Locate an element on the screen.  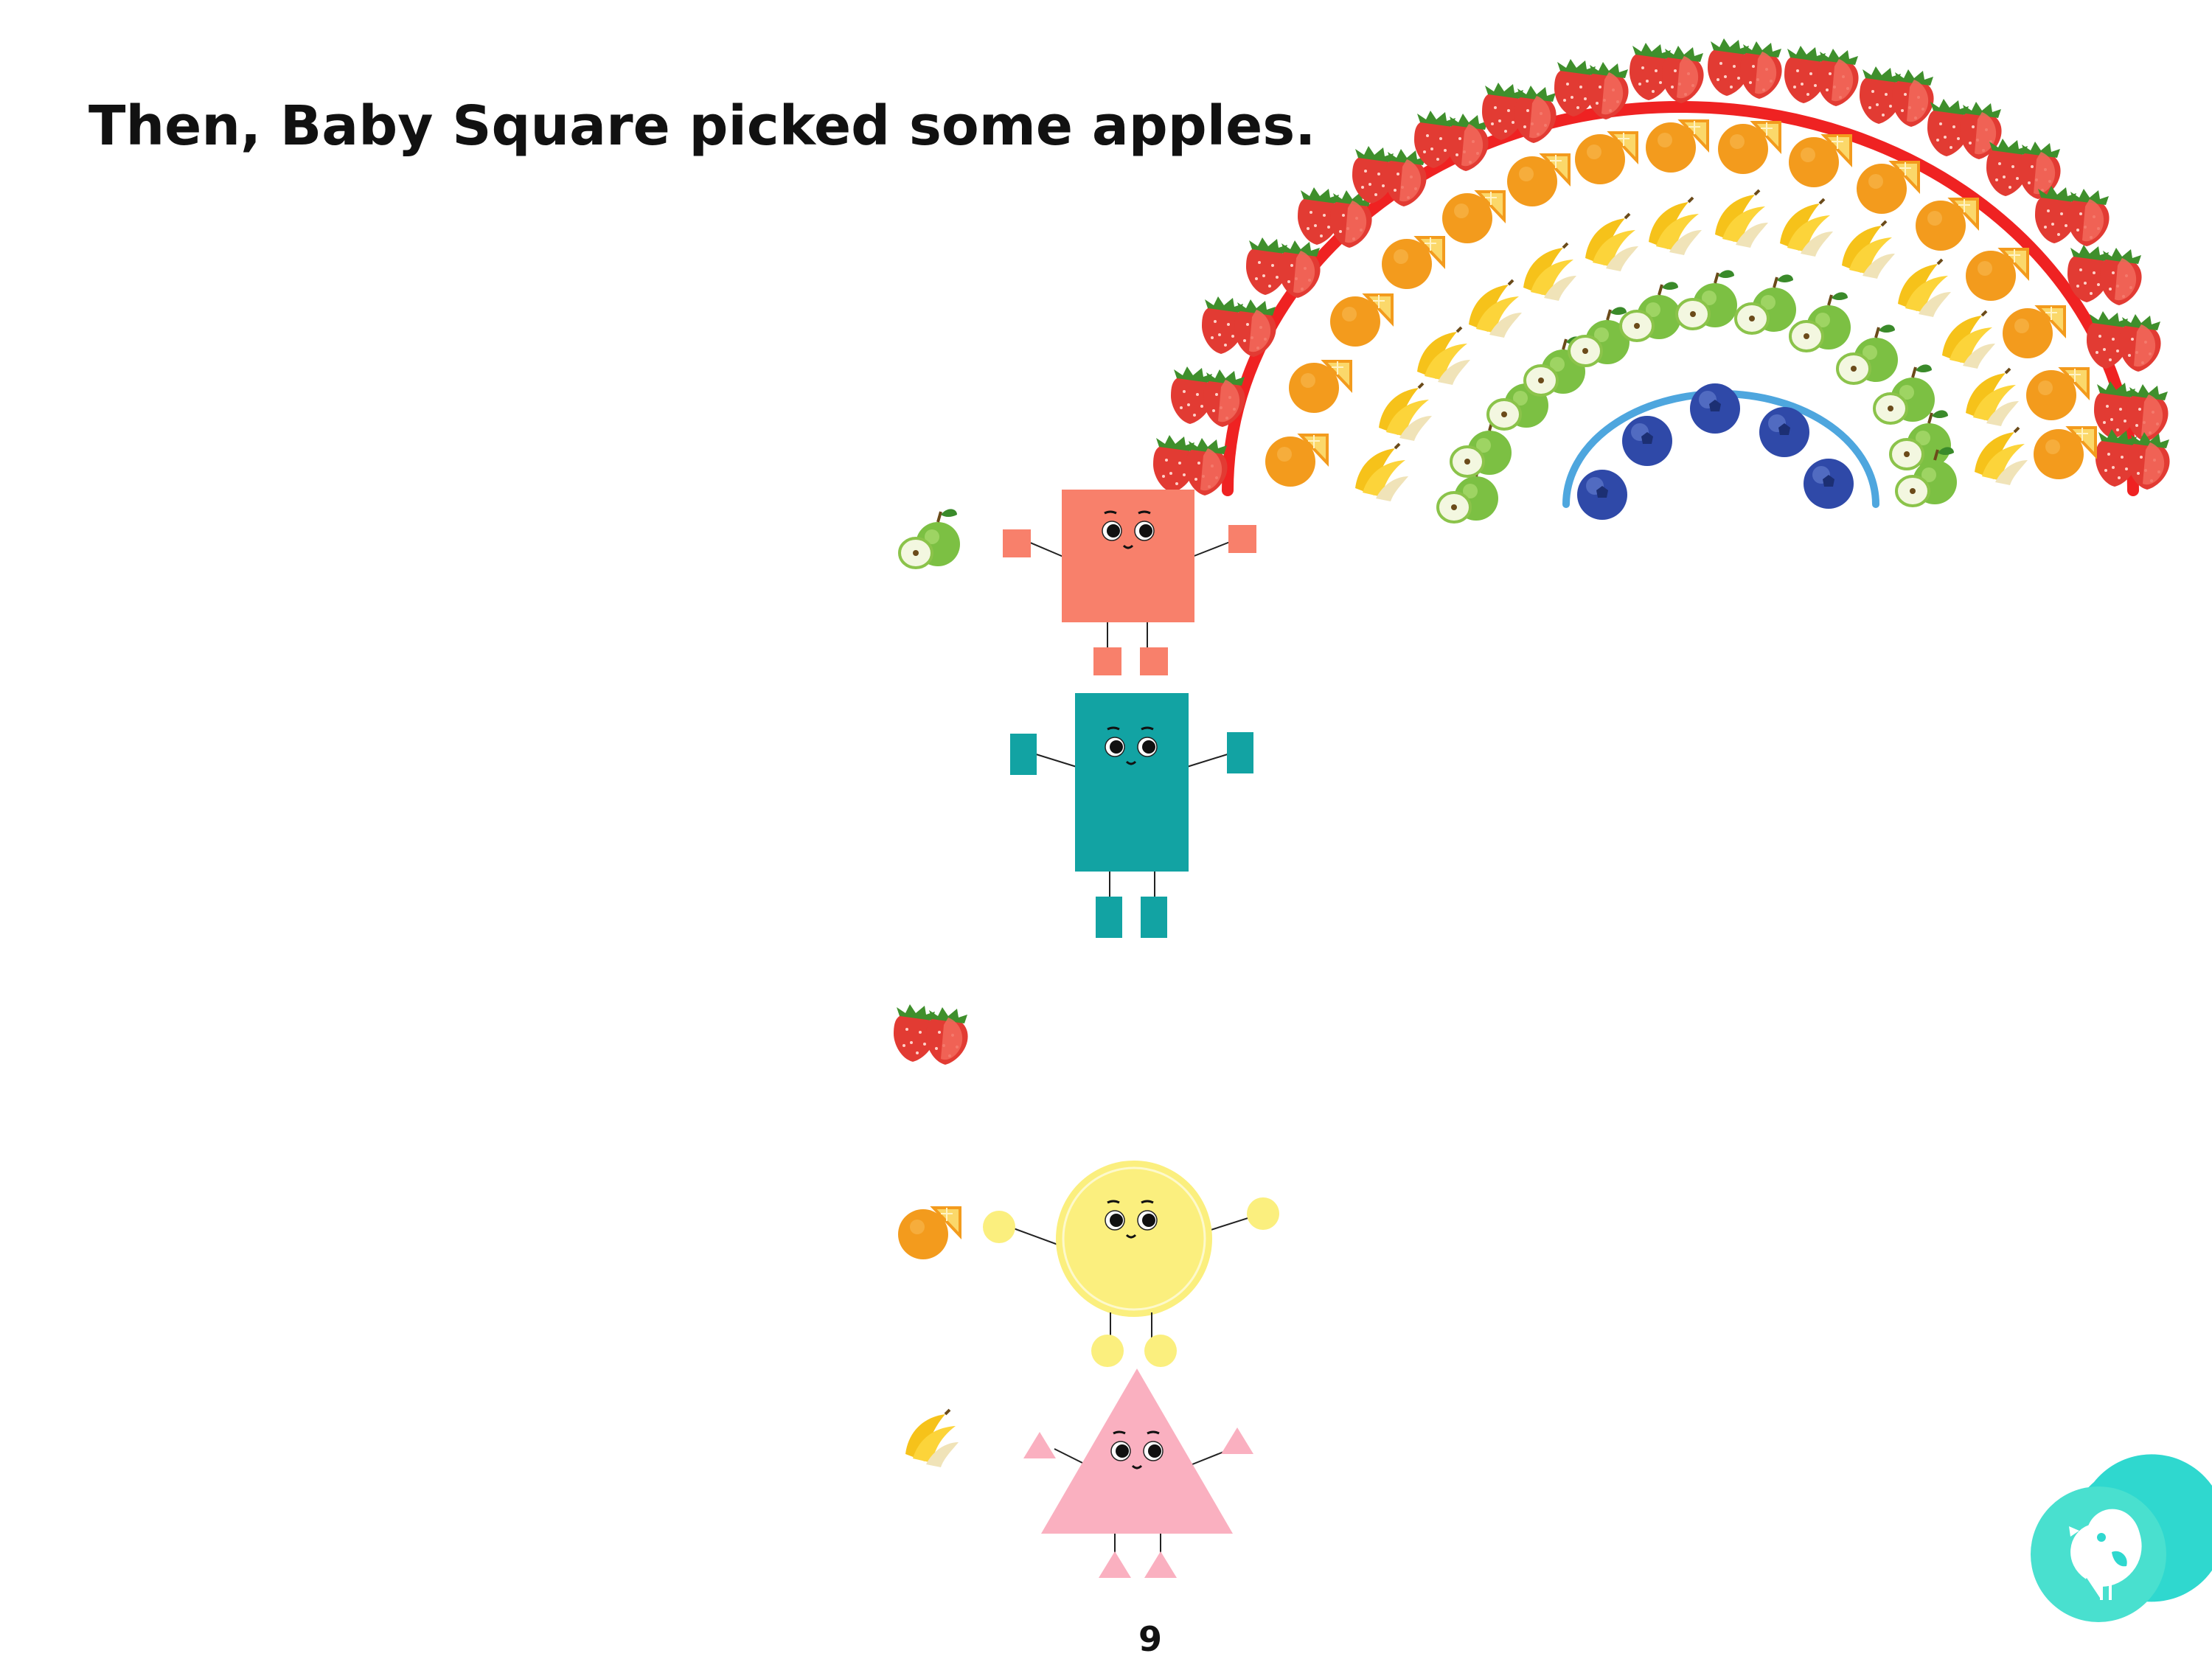
rectangle-character is located at coordinates (1131, 815).